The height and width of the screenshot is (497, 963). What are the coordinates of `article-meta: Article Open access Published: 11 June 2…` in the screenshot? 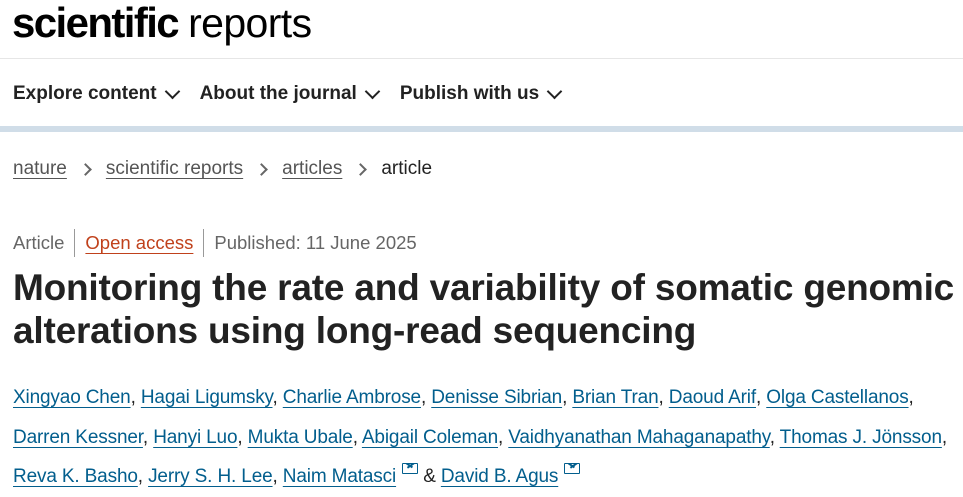 It's located at (215, 243).